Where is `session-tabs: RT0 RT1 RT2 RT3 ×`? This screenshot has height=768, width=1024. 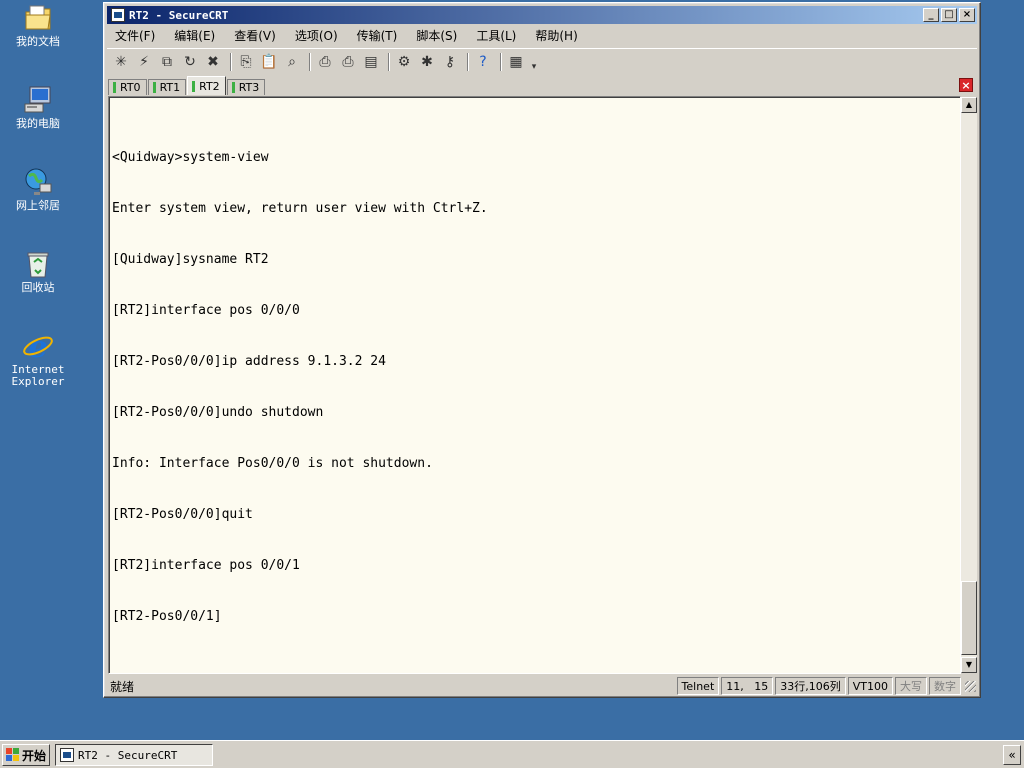
session-tabs: RT0 RT1 RT2 RT3 × is located at coordinates (542, 85).